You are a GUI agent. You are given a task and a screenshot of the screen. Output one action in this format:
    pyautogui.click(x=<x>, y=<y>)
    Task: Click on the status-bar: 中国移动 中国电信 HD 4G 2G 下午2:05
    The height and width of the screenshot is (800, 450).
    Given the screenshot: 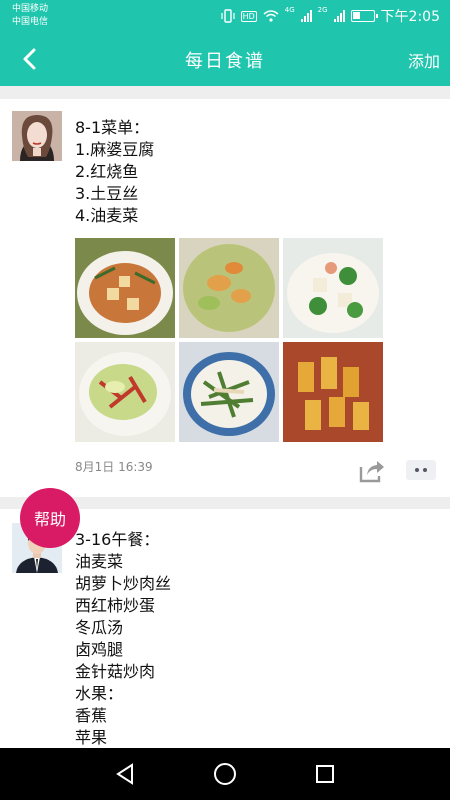 What is the action you would take?
    pyautogui.click(x=225, y=16)
    